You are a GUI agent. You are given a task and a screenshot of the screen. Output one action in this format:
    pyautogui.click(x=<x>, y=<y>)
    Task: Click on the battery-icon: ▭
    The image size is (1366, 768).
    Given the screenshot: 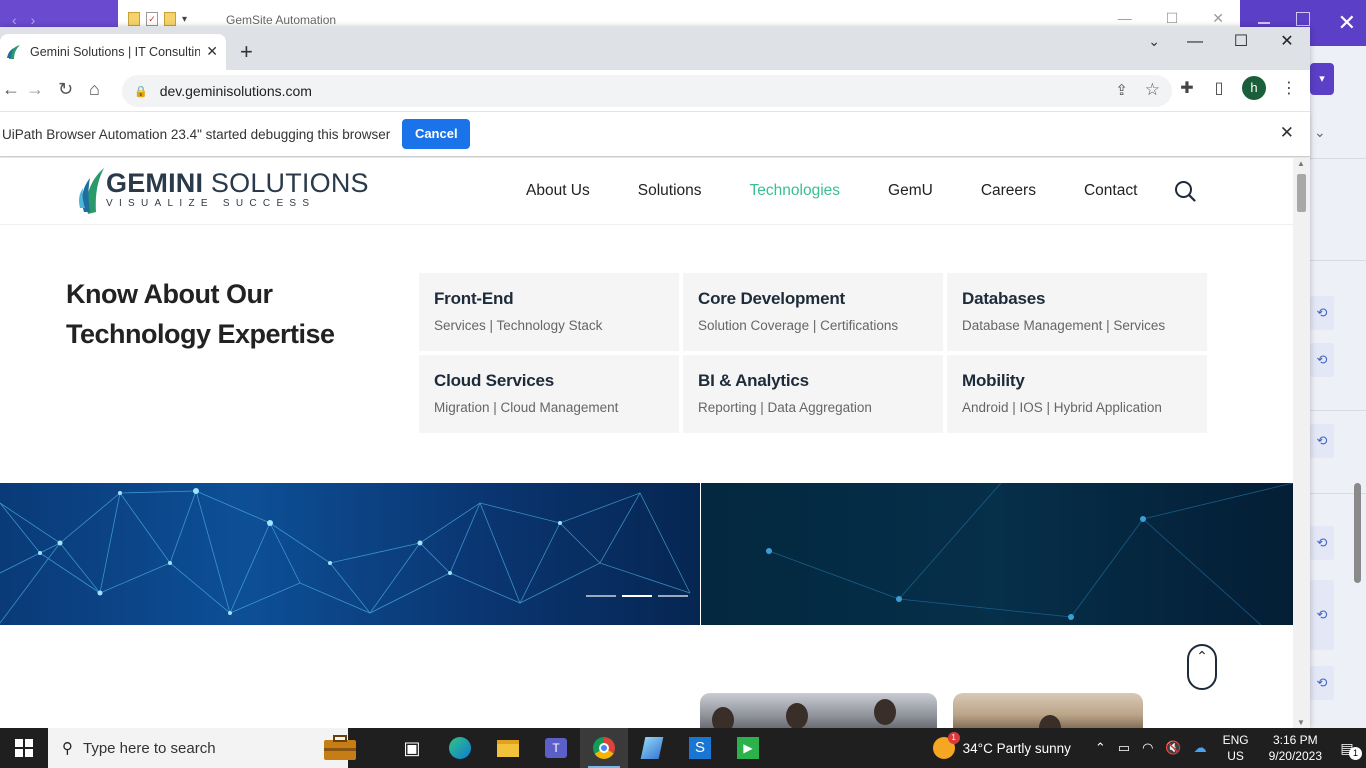 What is the action you would take?
    pyautogui.click(x=1124, y=748)
    